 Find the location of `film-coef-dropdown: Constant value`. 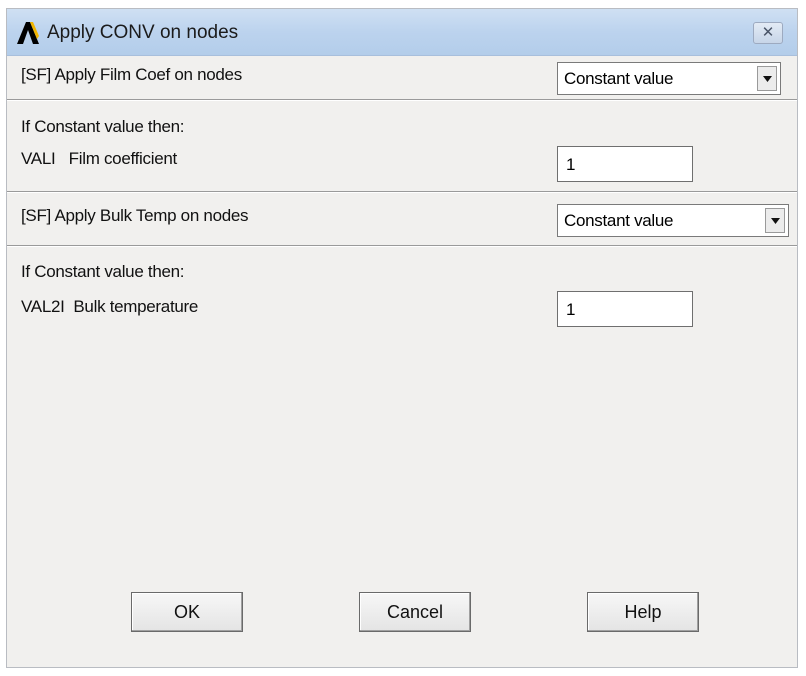

film-coef-dropdown: Constant value is located at coordinates (669, 78).